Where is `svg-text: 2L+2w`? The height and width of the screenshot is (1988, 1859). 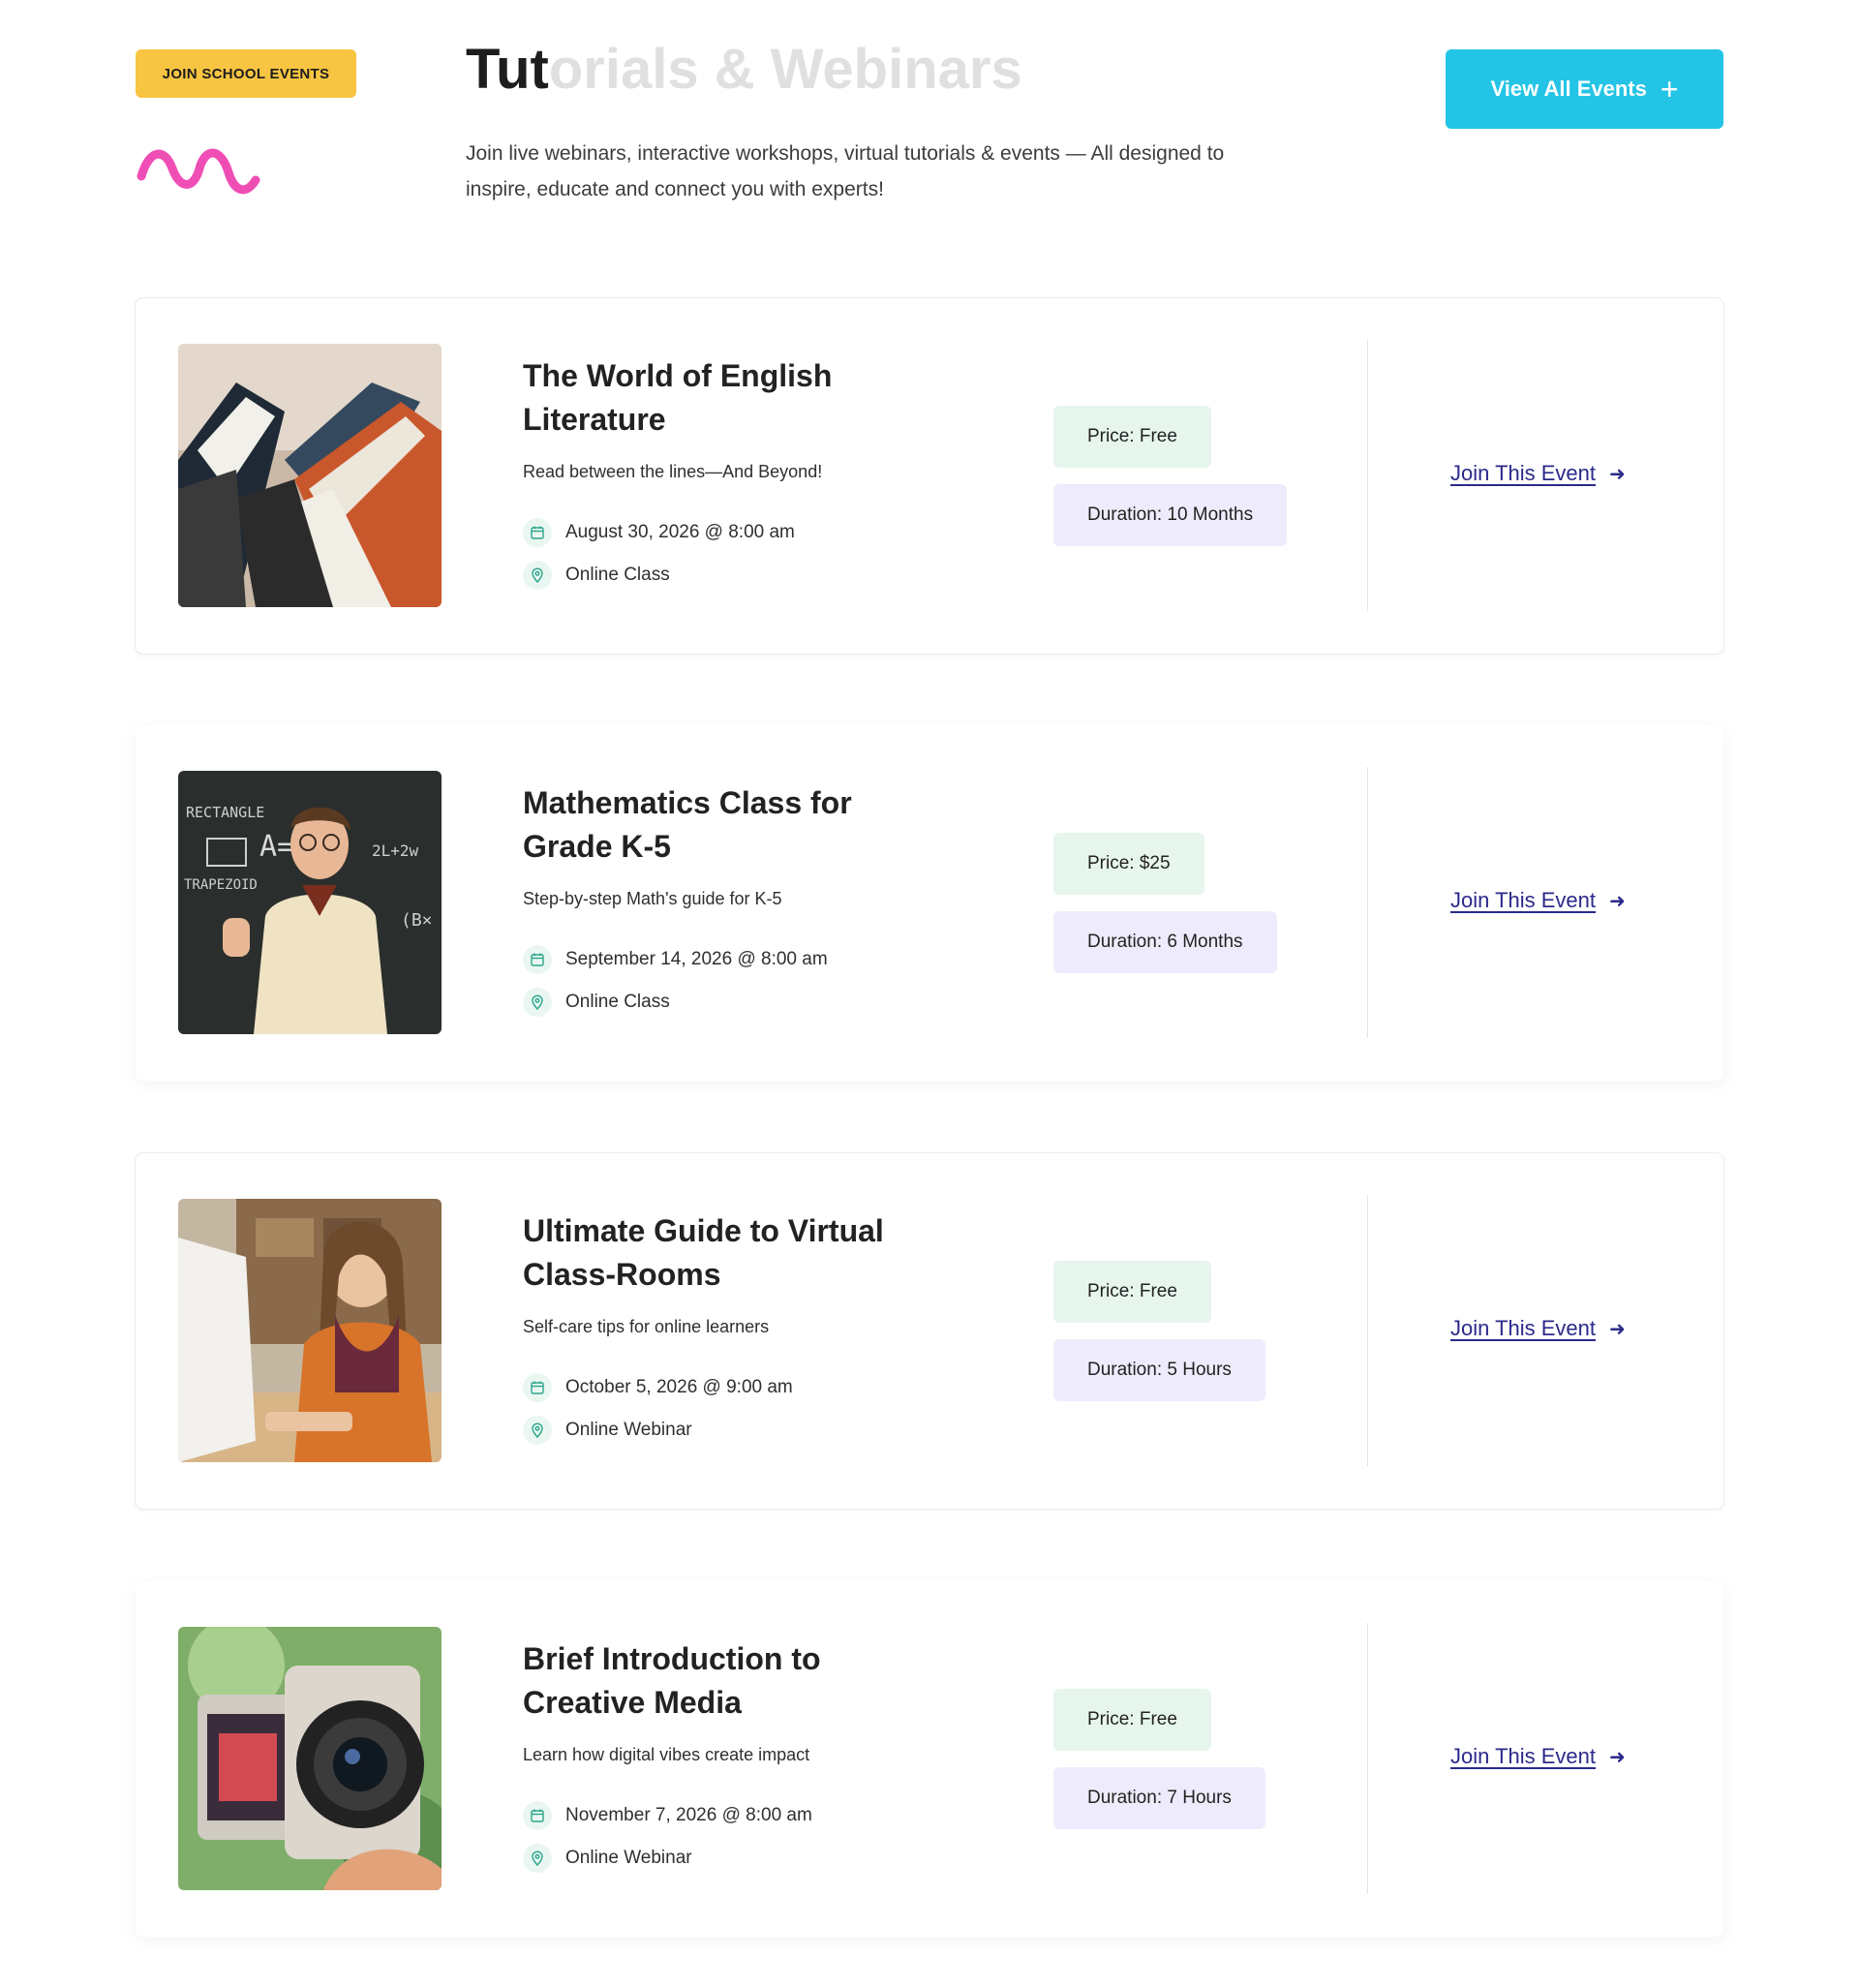 svg-text: 2L+2w is located at coordinates (395, 850).